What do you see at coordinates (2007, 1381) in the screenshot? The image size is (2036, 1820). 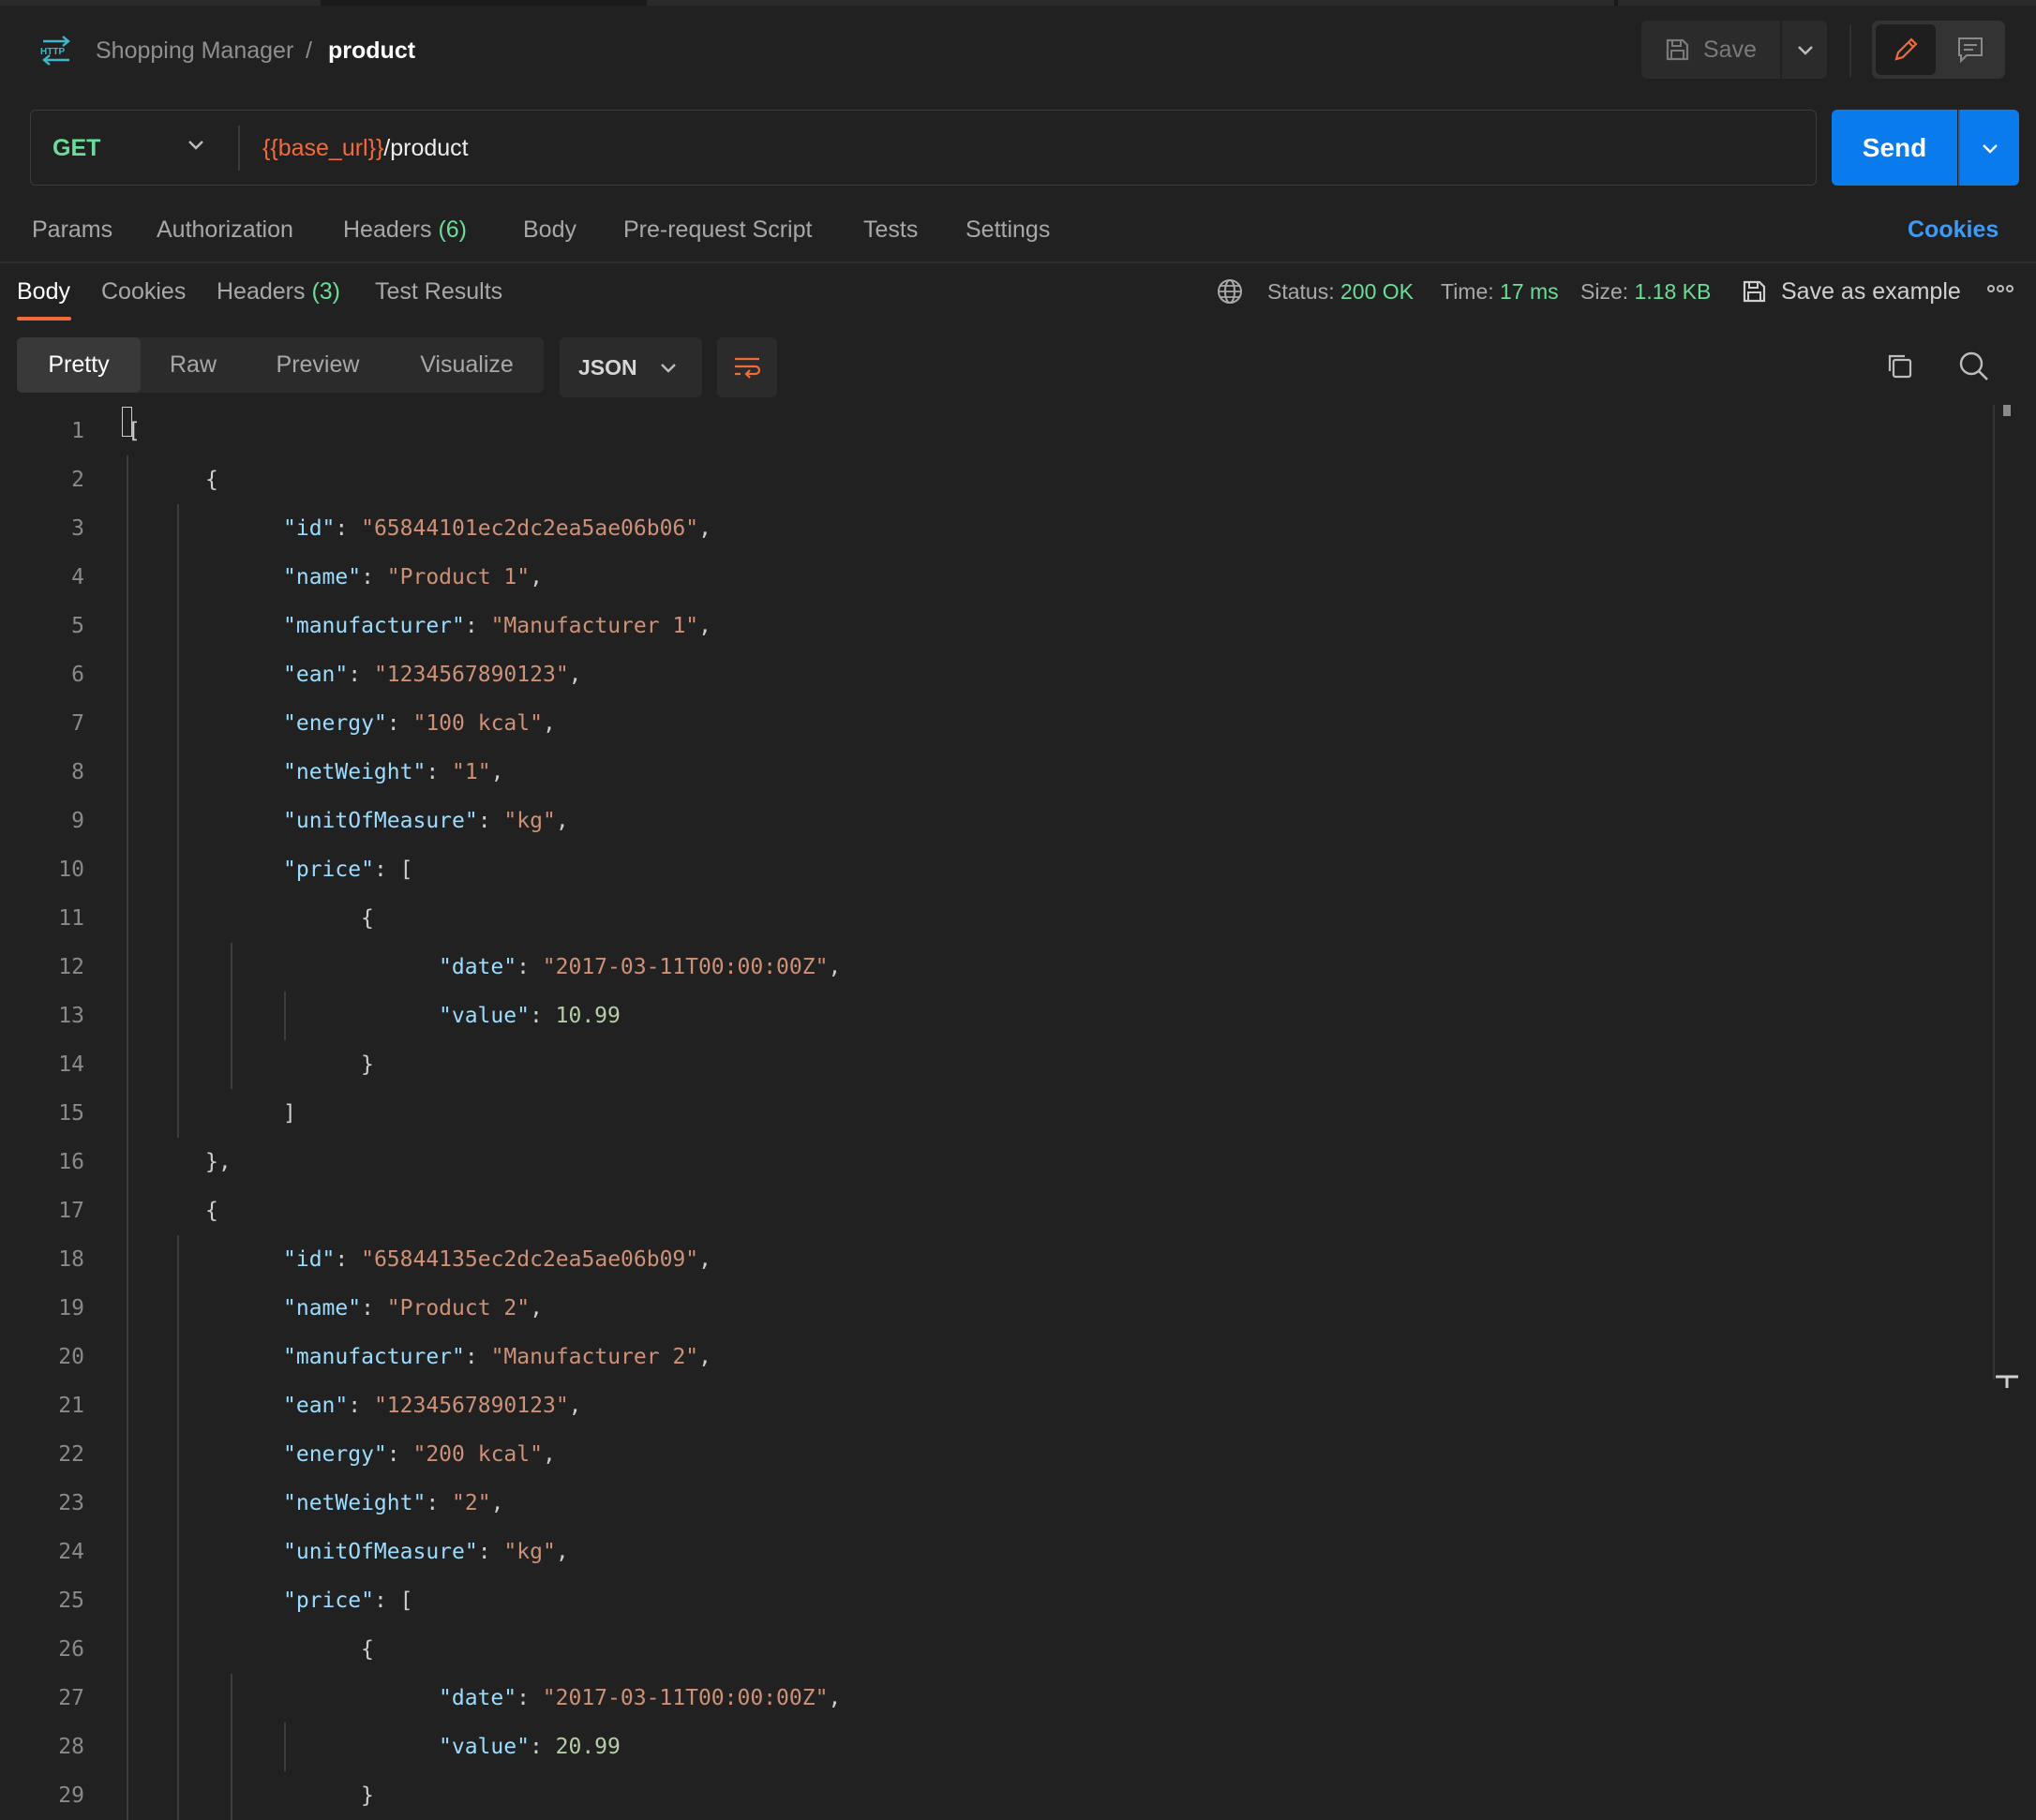 I see `scroll-to-end-icon` at bounding box center [2007, 1381].